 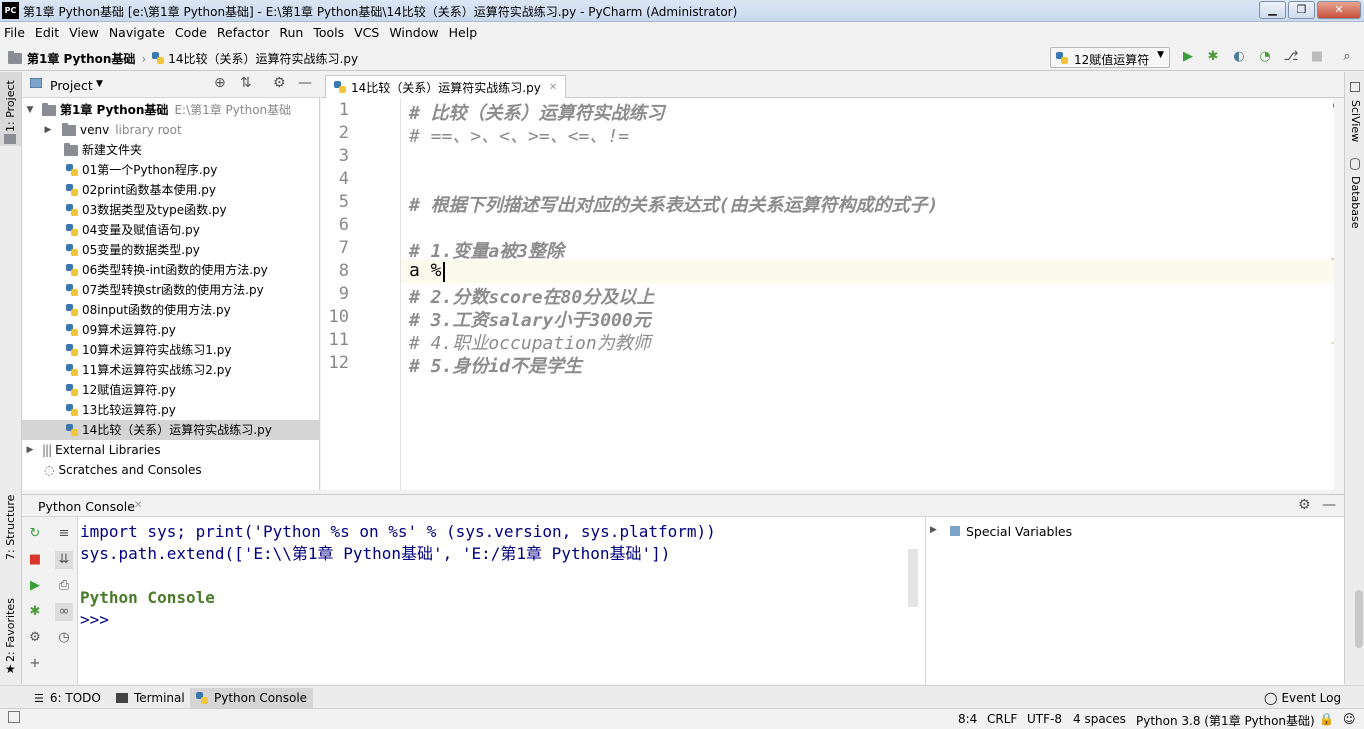 I want to click on special-variables-label: Special Variables, so click(x=1019, y=531).